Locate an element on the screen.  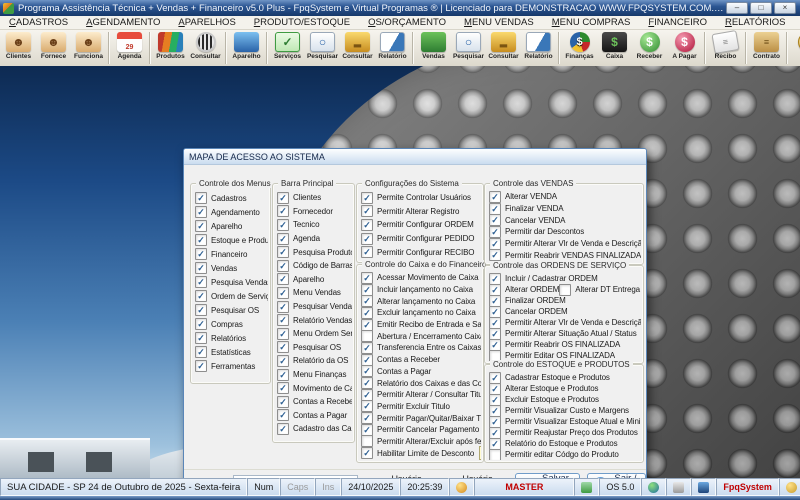
checkbox-pesquisar-vendas: ✓ Pesquisar Vendas is located at coordinates (314, 306).